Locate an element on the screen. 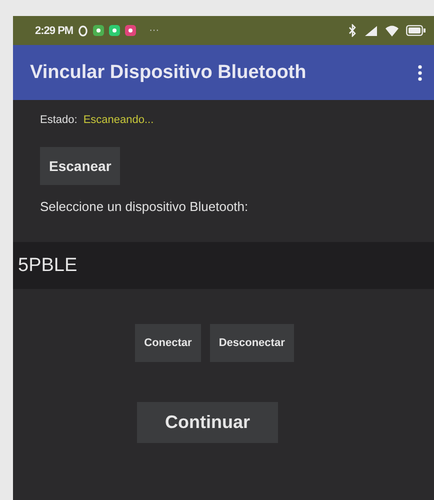 The image size is (434, 500). circle-icon is located at coordinates (83, 30).